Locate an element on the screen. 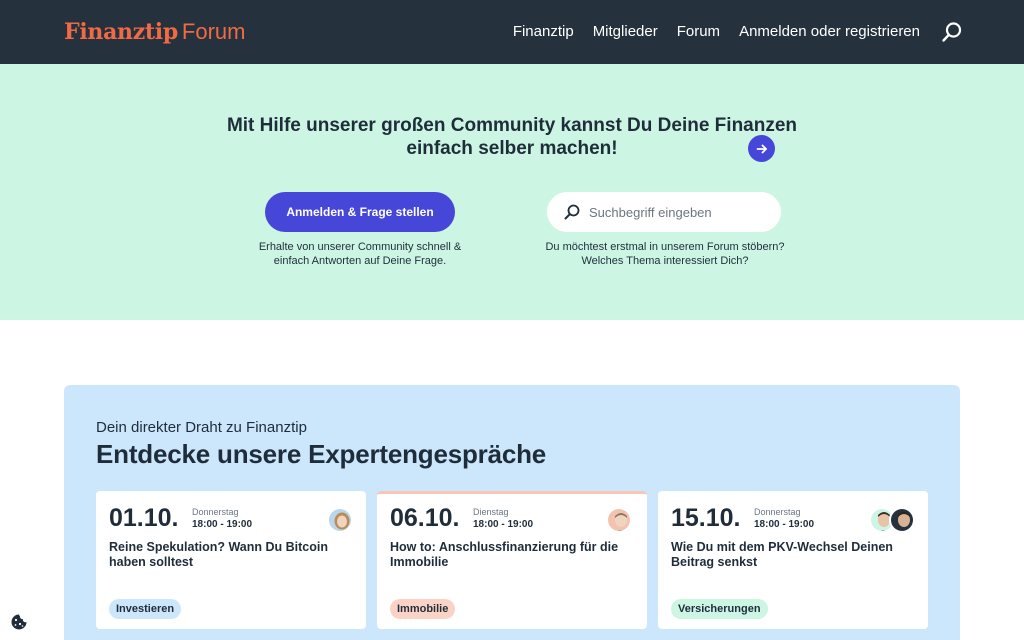  forum-search-box is located at coordinates (664, 212).